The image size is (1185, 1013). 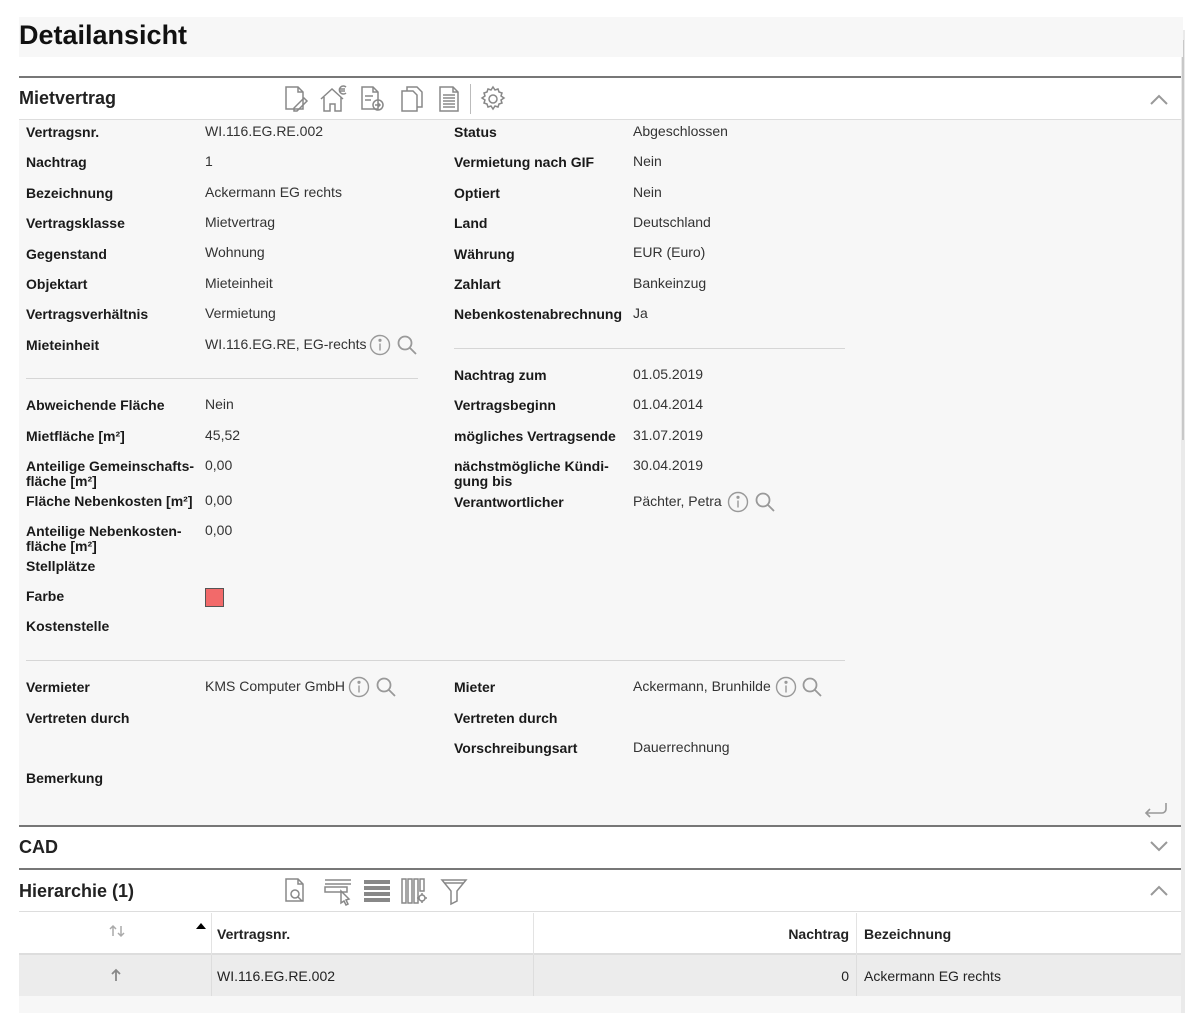 What do you see at coordinates (516, 748) in the screenshot?
I see `field-label-vorschreibungsart: Vorschreibungsart` at bounding box center [516, 748].